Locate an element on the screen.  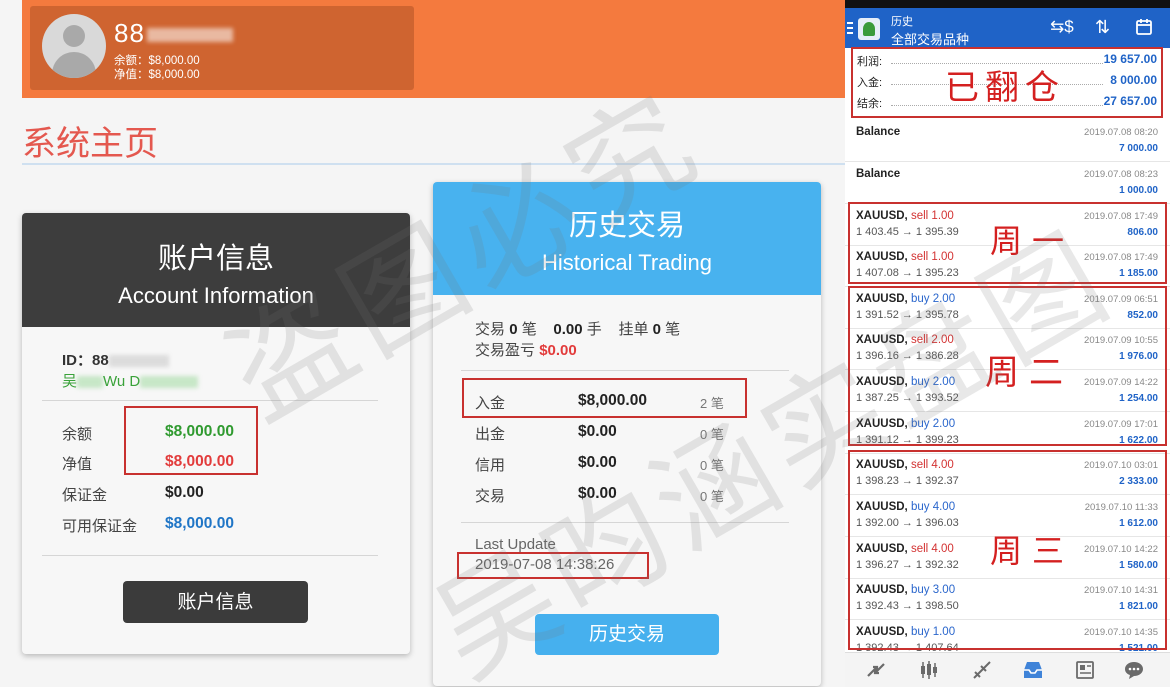
account-summary-box: 88 余额：$8,000.00 净值：$8,000.00 is located at coordinates (222, 48).